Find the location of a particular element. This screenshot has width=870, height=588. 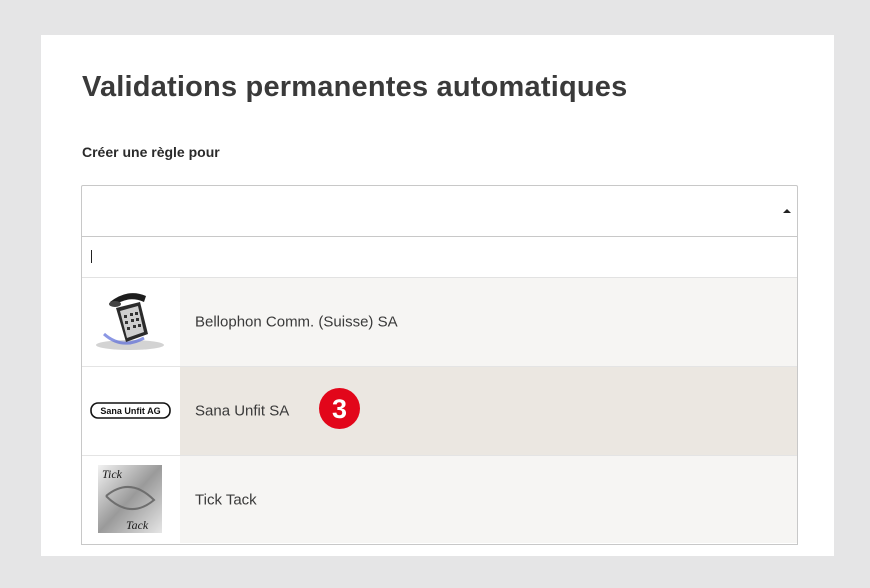

text-cursor is located at coordinates (91, 256).